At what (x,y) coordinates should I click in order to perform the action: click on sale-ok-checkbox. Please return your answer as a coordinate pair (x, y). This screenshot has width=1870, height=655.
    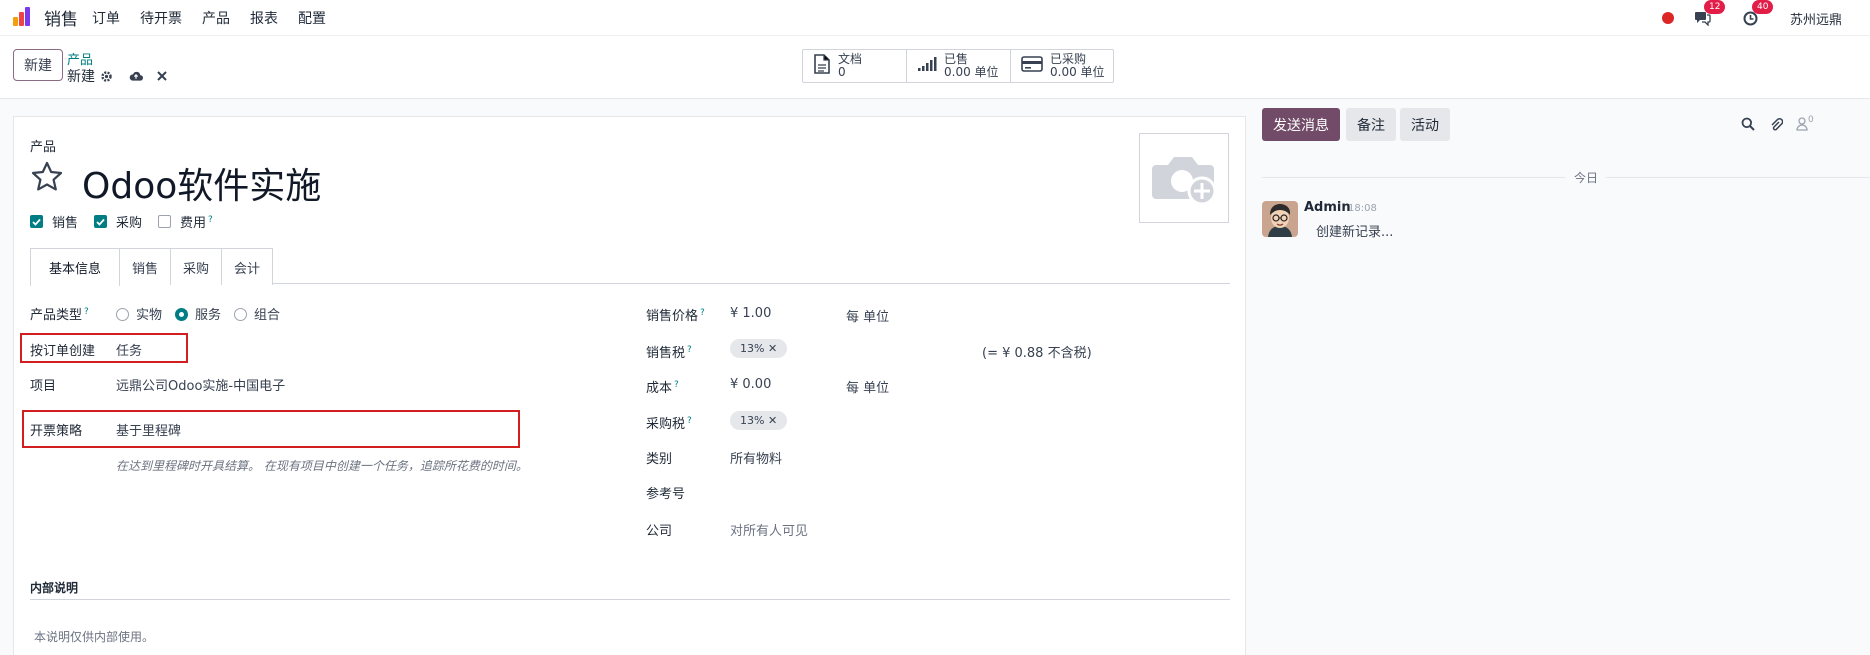
    Looking at the image, I should click on (36, 221).